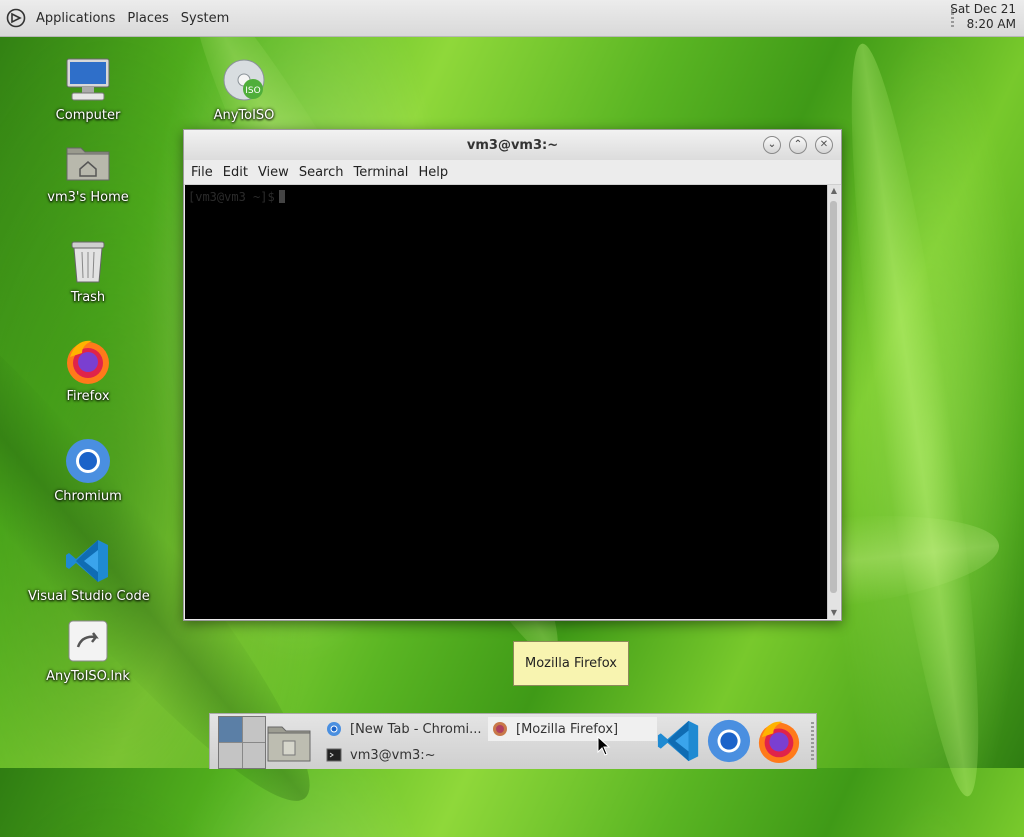 The width and height of the screenshot is (1024, 837). I want to click on scroll-up-icon: ▲, so click(834, 191).